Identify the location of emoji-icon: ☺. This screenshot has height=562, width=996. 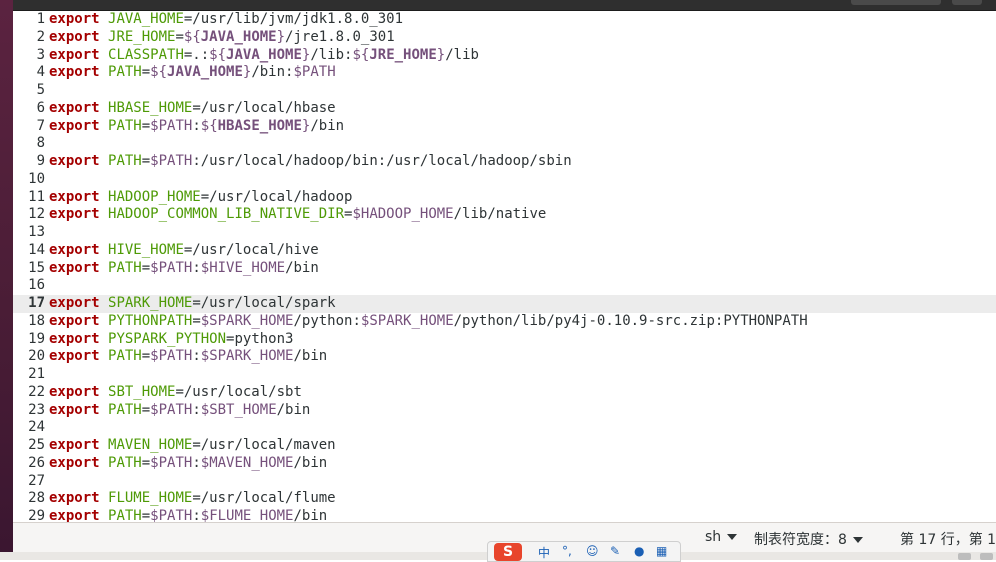
(592, 551).